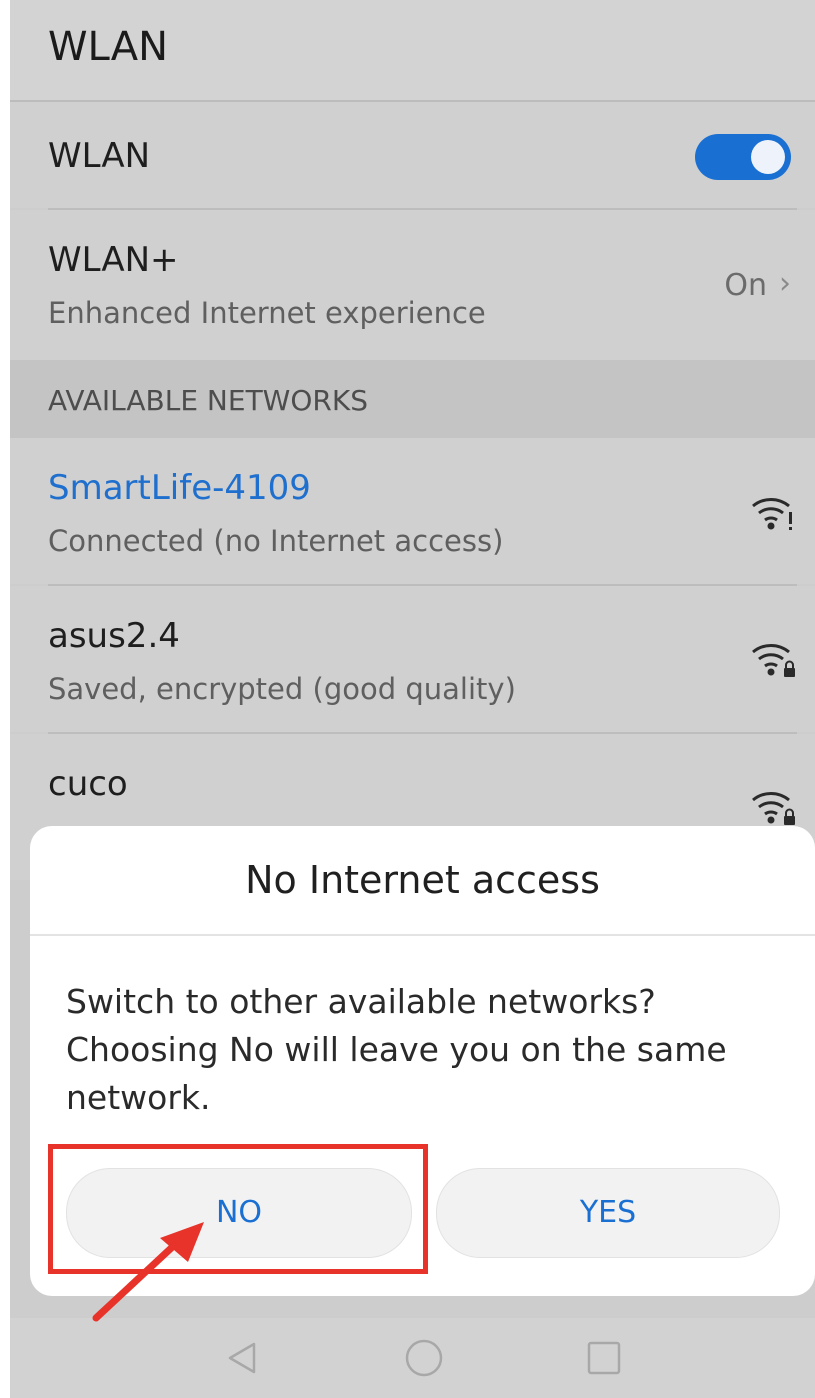 The image size is (815, 1398). What do you see at coordinates (772, 514) in the screenshot?
I see `wifi-warning-icon` at bounding box center [772, 514].